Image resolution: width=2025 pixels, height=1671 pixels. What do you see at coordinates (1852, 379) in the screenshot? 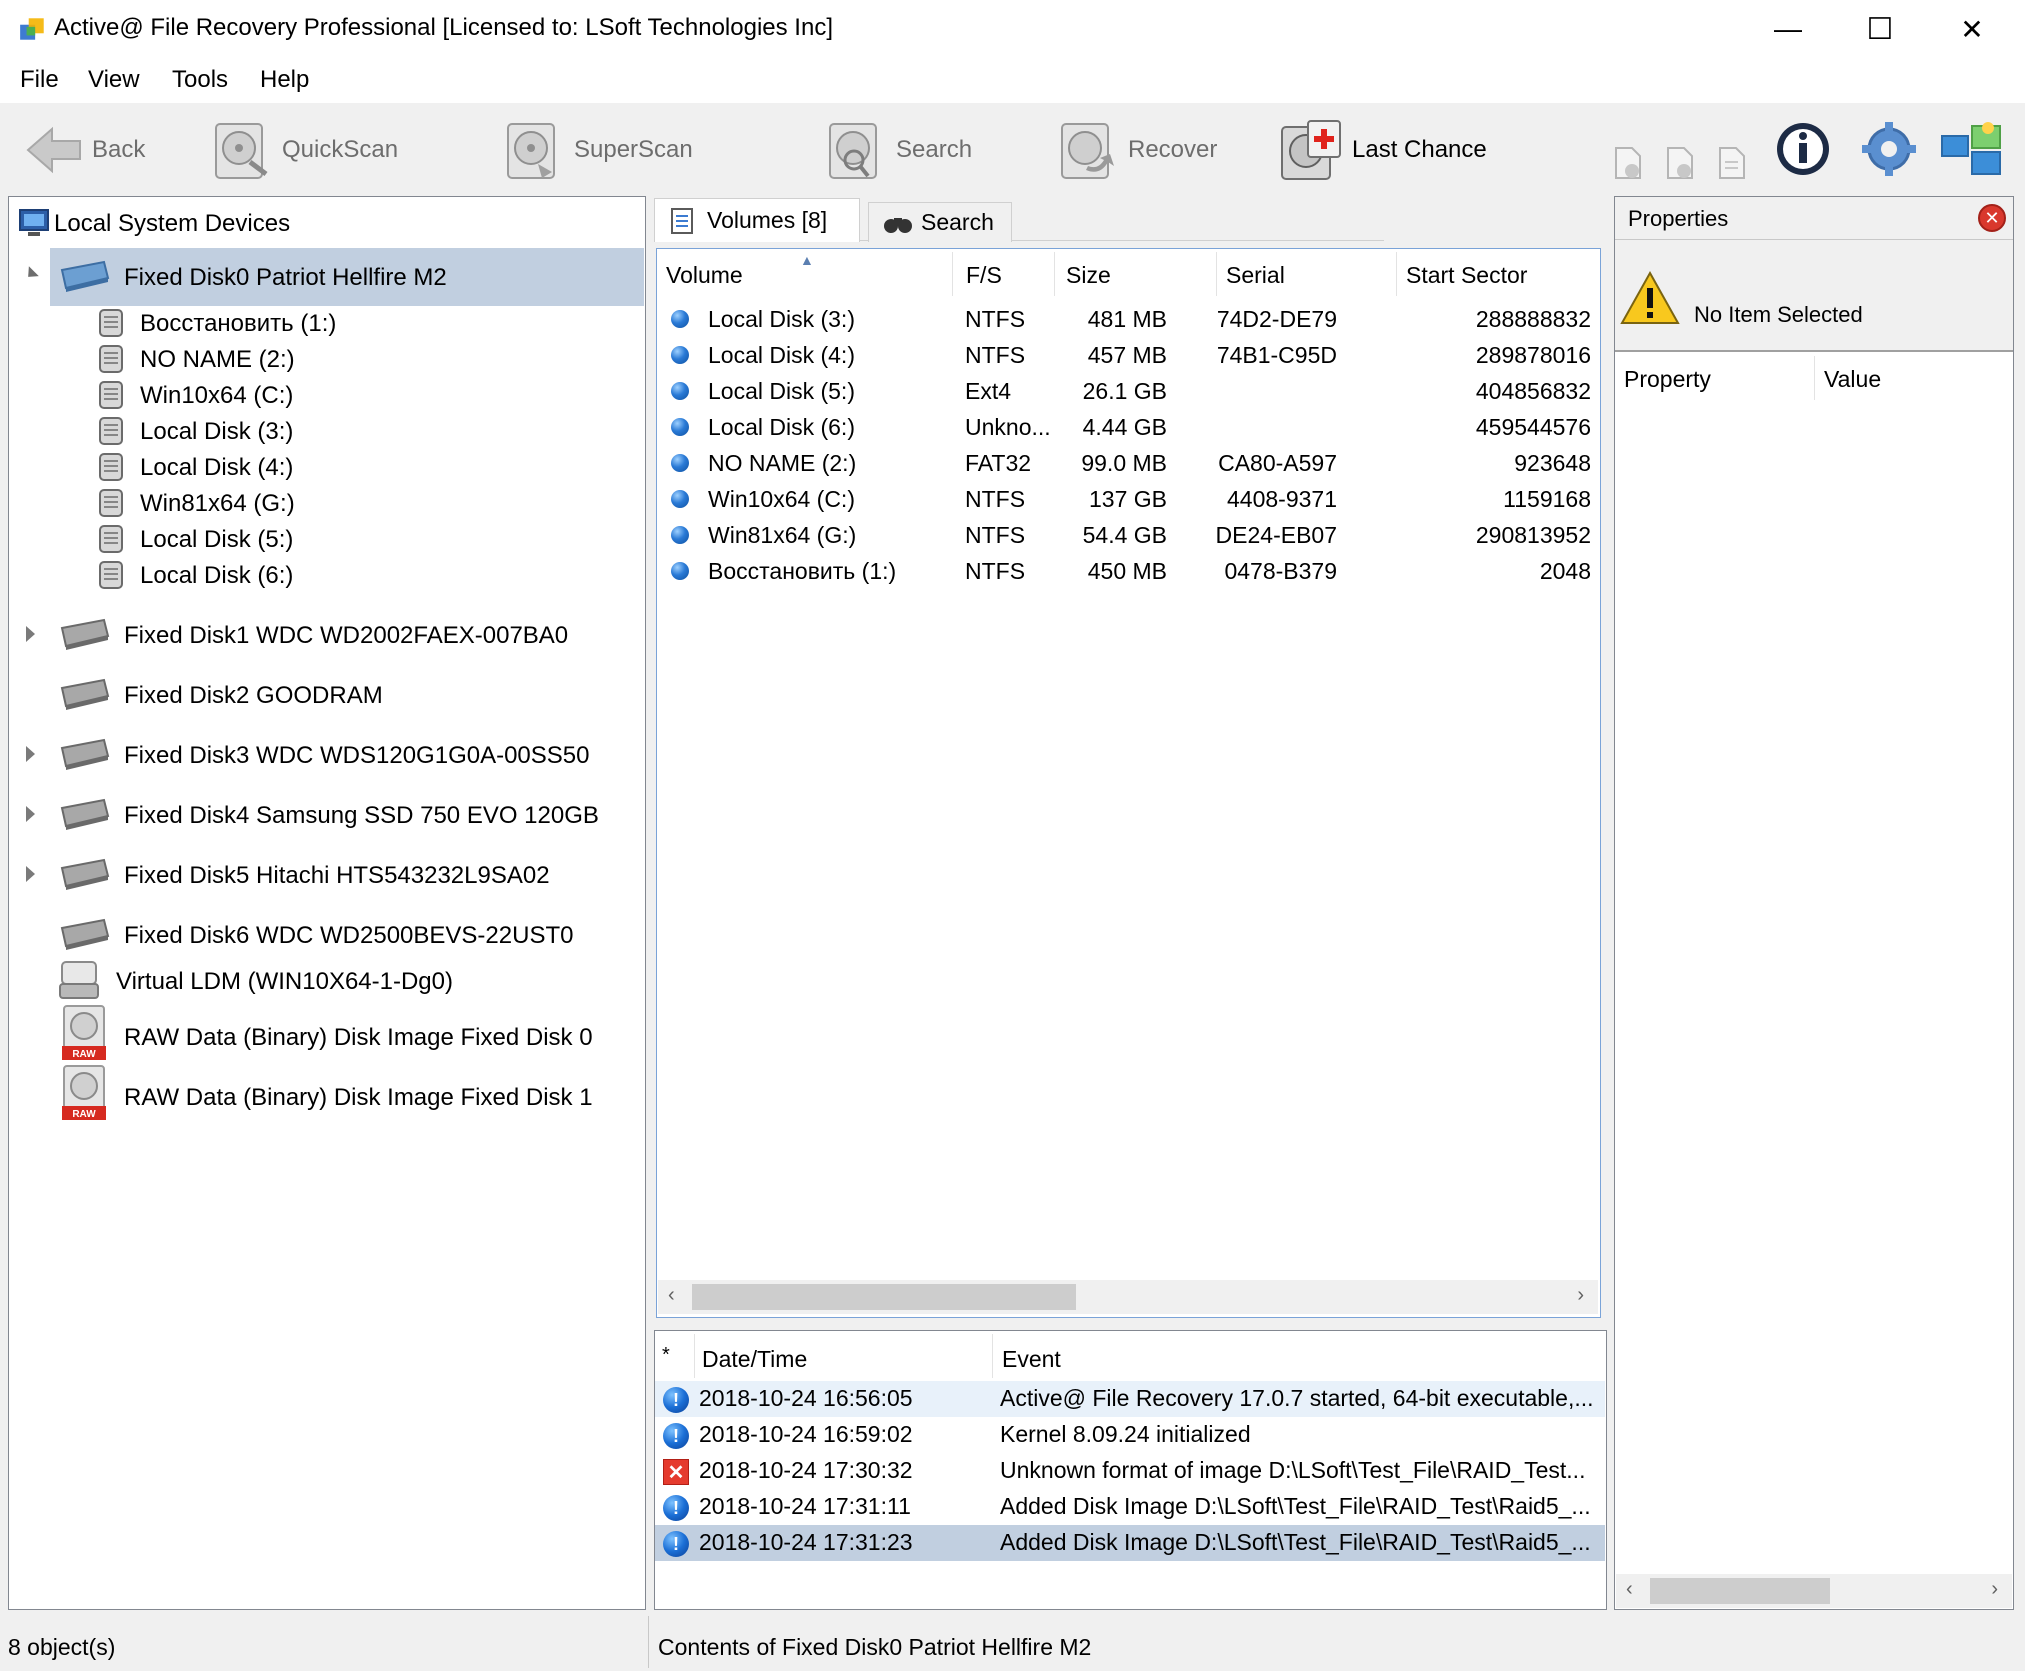
I see `col-value: Value` at bounding box center [1852, 379].